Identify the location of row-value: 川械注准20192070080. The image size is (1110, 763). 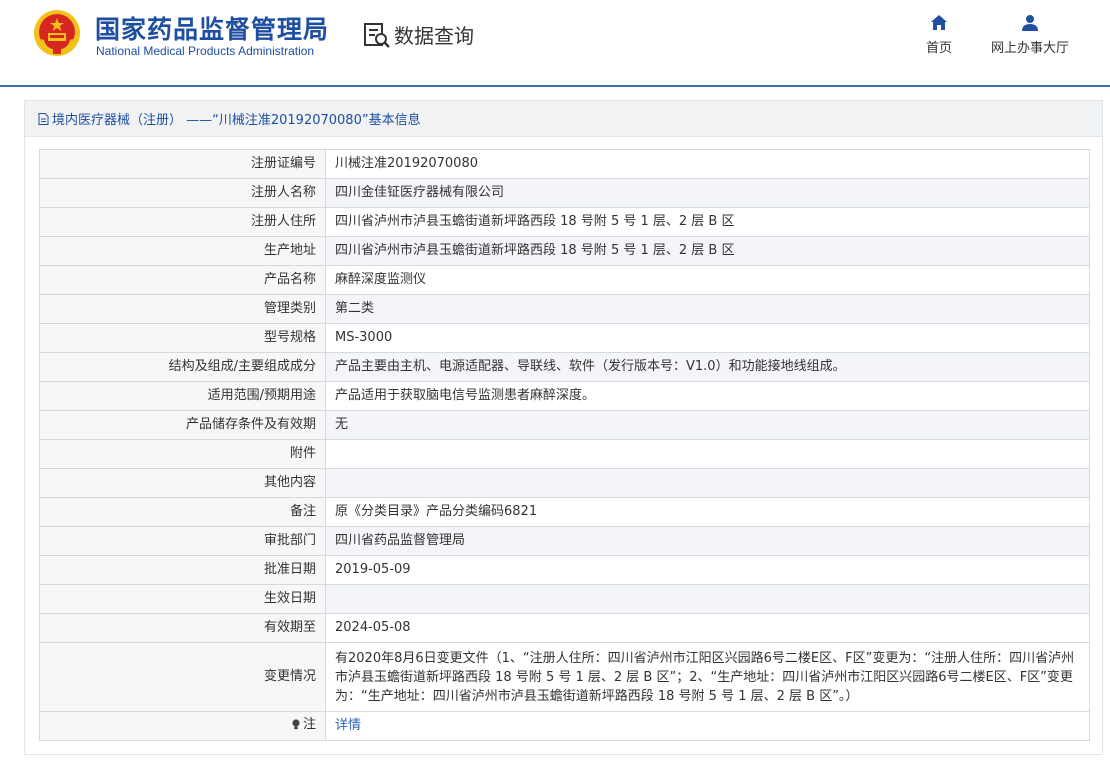
(707, 164).